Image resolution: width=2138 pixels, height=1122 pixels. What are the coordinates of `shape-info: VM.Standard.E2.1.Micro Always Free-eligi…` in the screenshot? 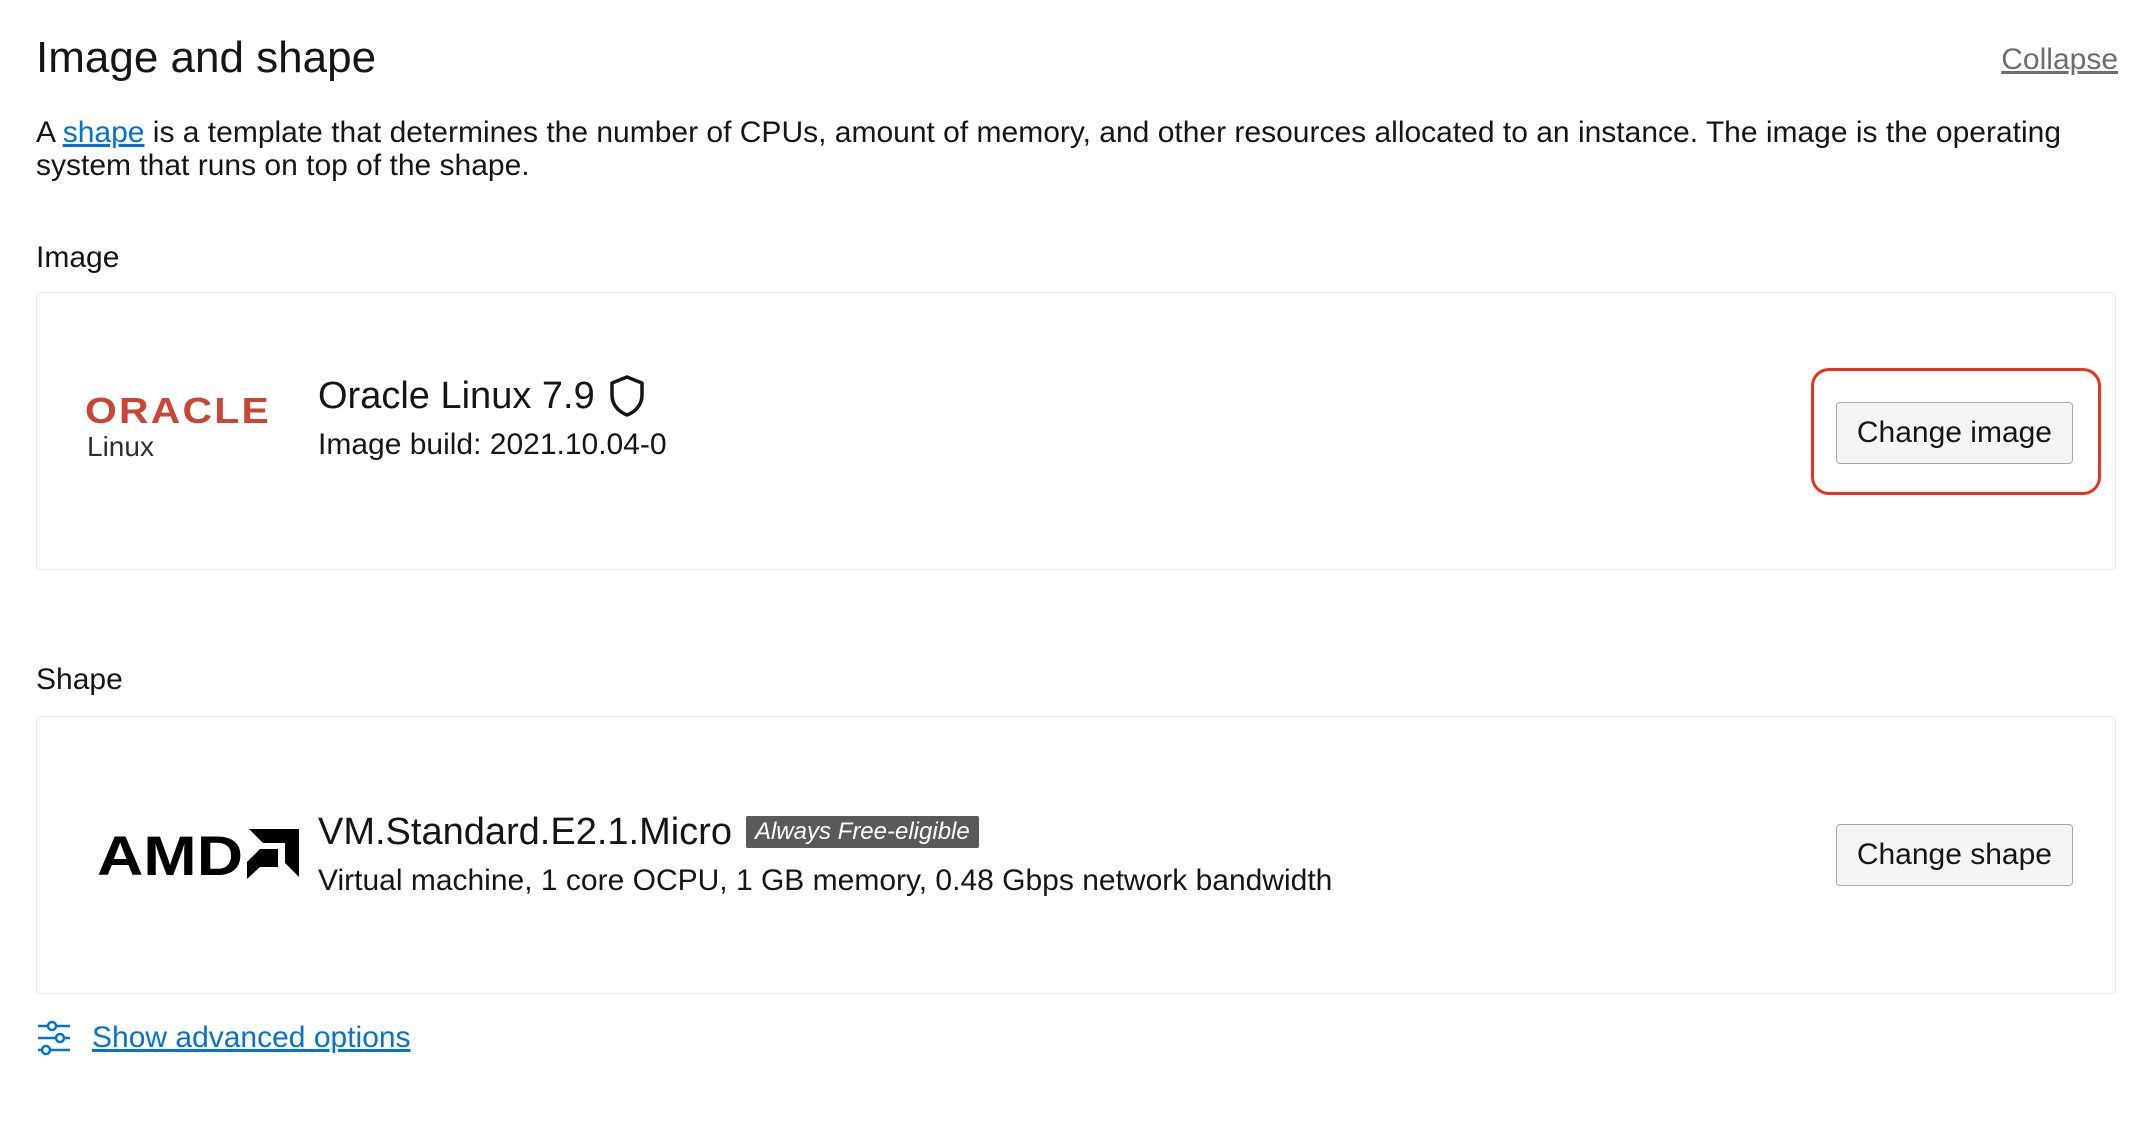 It's located at (825, 854).